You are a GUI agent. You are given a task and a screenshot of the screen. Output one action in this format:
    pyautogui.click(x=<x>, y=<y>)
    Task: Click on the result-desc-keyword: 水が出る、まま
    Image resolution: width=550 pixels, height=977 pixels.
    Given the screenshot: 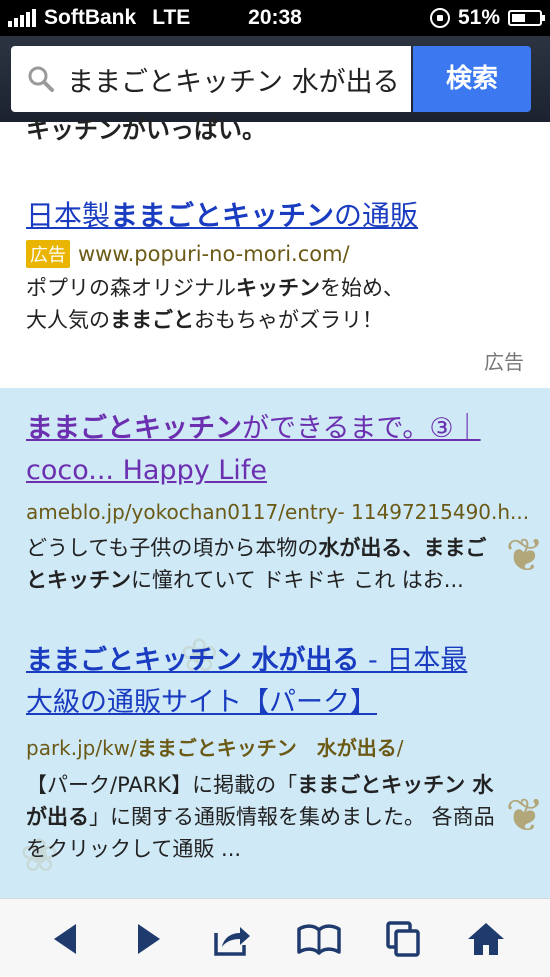 What is the action you would take?
    pyautogui.click(x=392, y=548)
    